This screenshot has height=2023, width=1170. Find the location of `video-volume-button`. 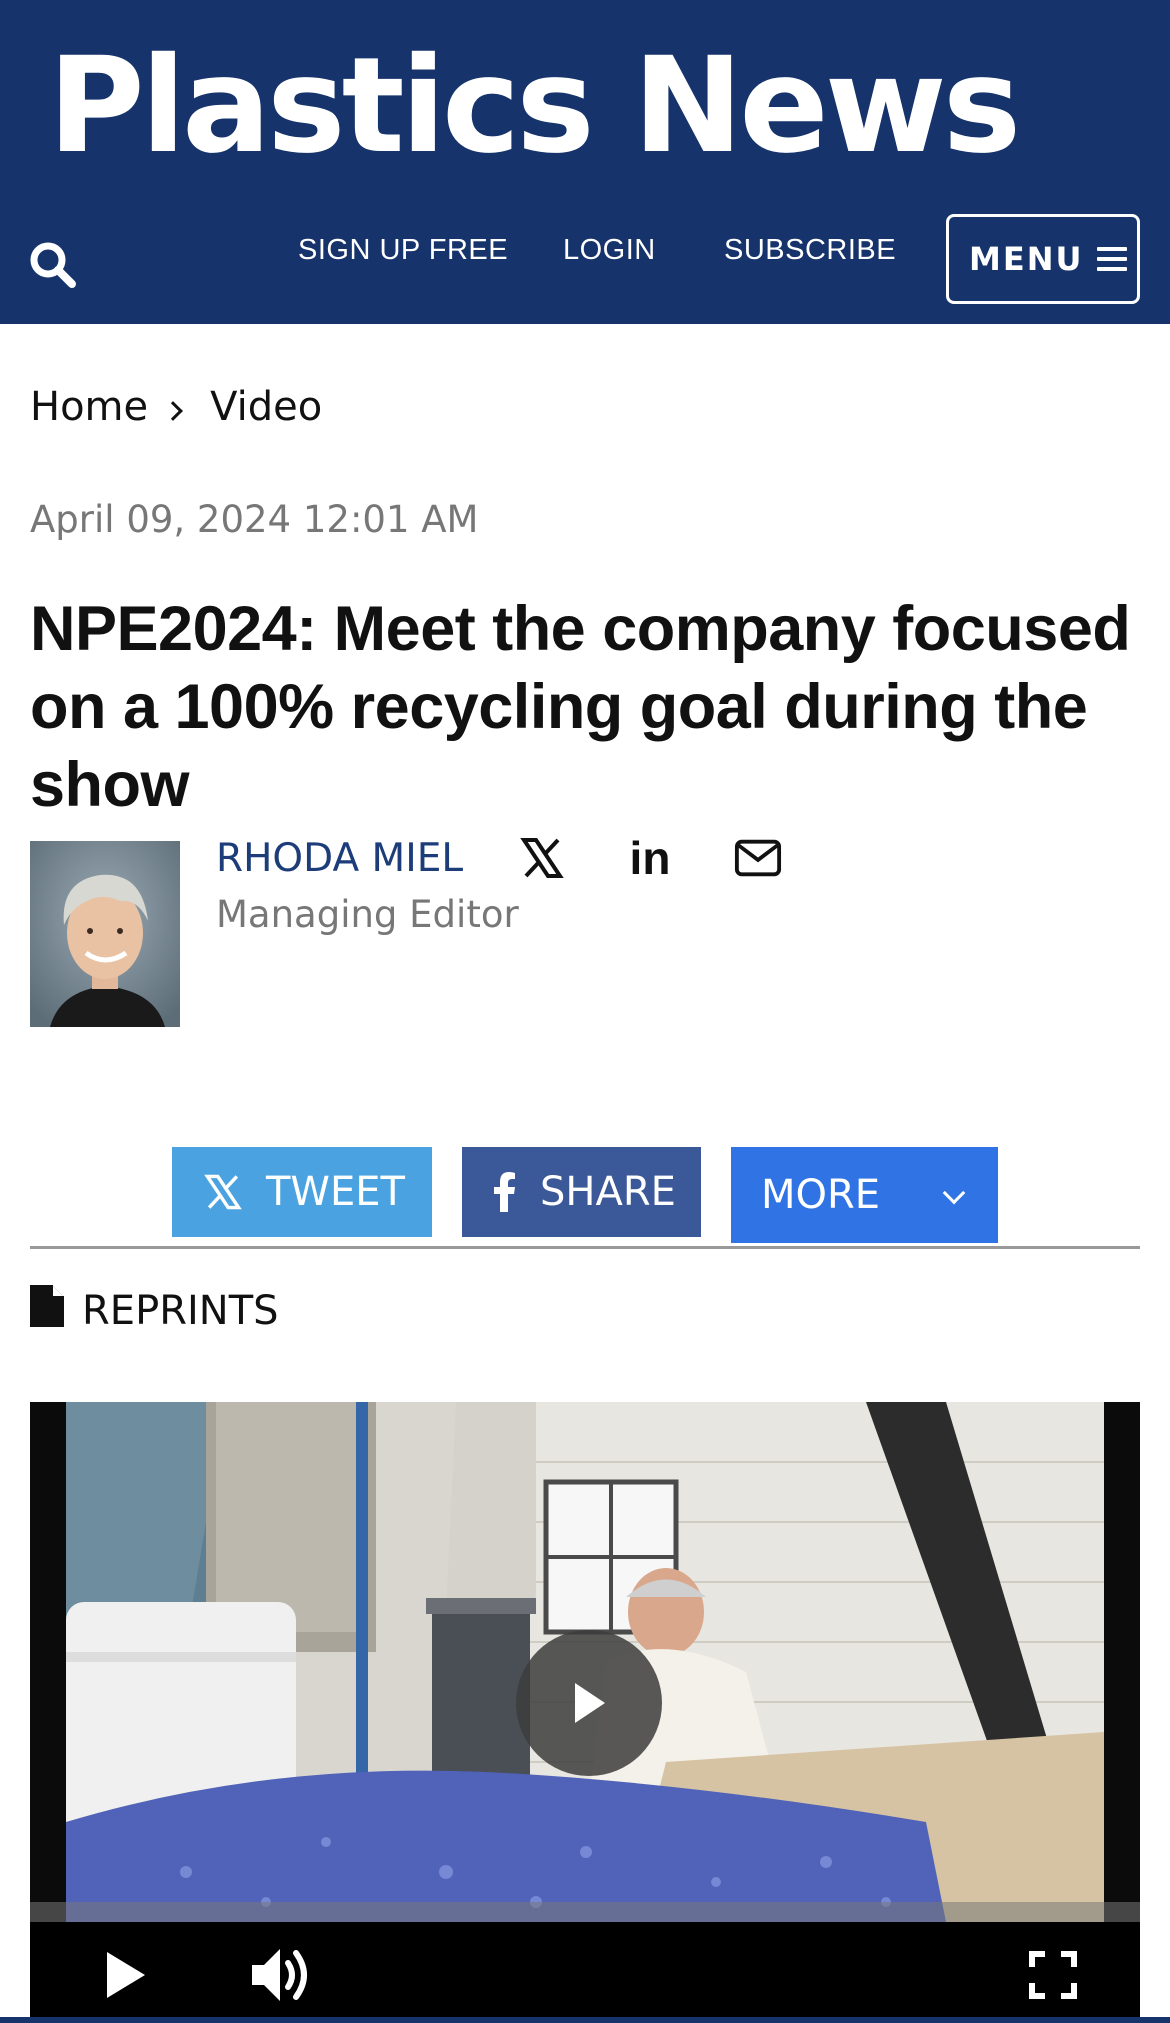

video-volume-button is located at coordinates (281, 1975).